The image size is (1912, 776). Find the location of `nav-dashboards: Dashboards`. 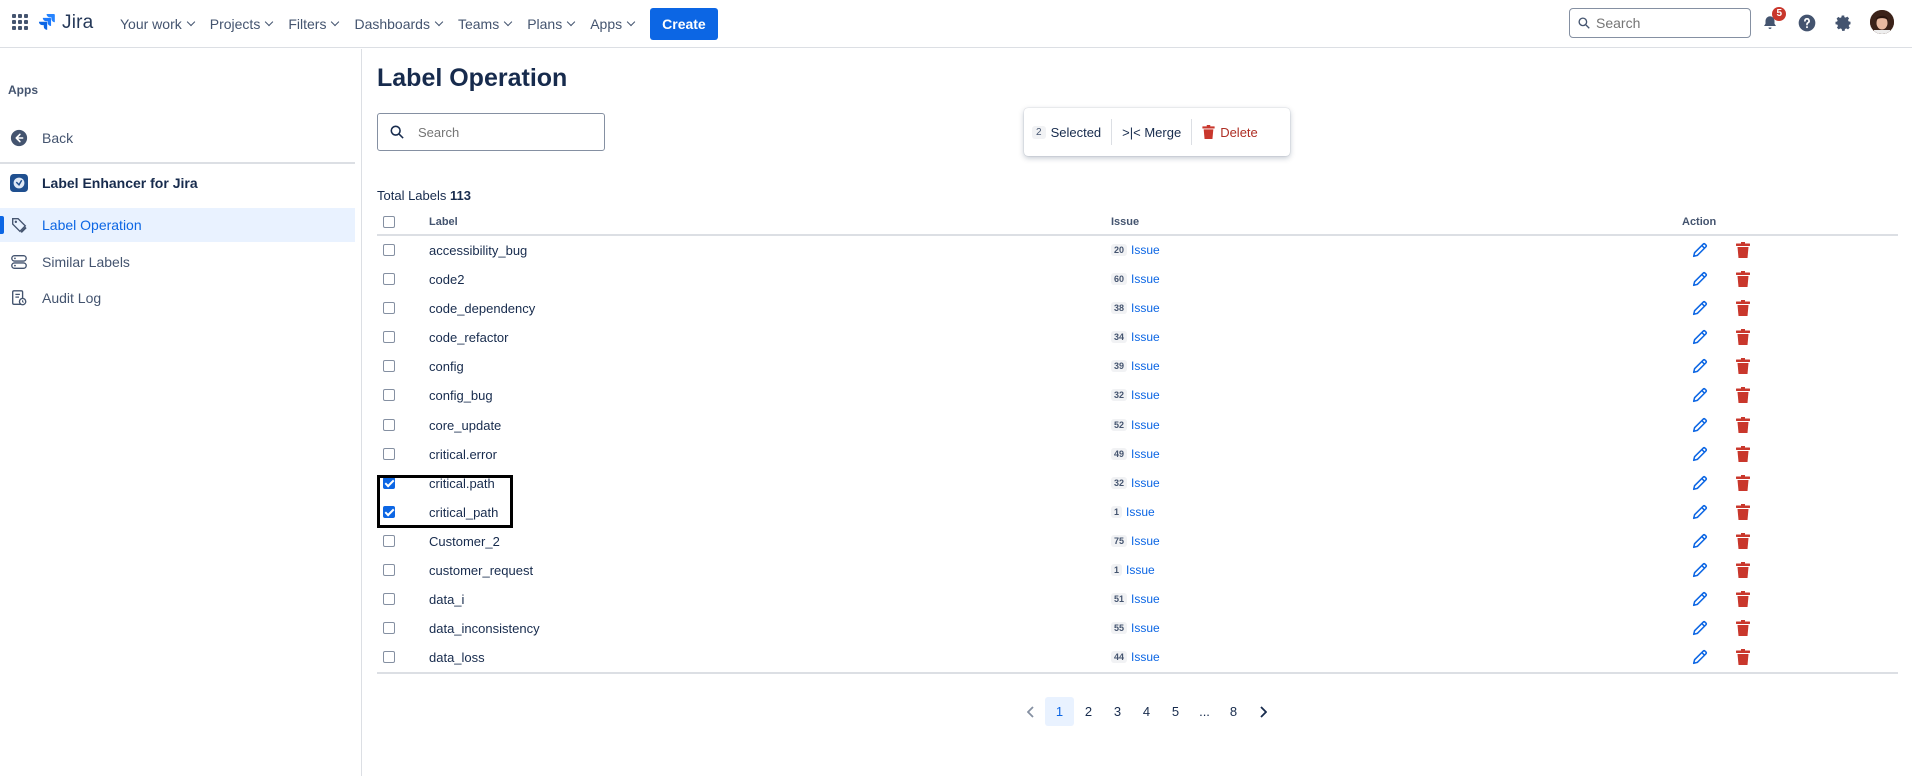

nav-dashboards: Dashboards is located at coordinates (398, 24).